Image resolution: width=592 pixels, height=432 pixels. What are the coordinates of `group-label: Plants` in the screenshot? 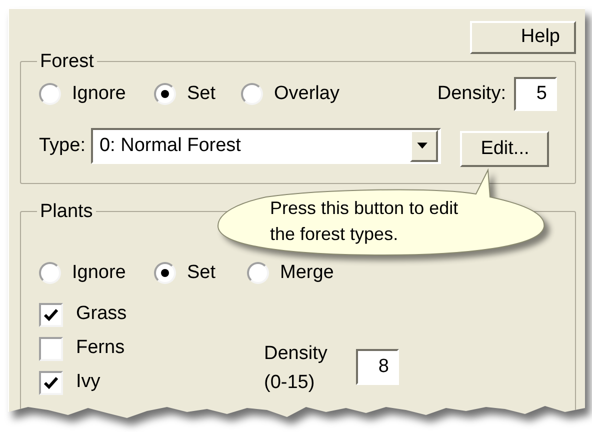 It's located at (66, 211).